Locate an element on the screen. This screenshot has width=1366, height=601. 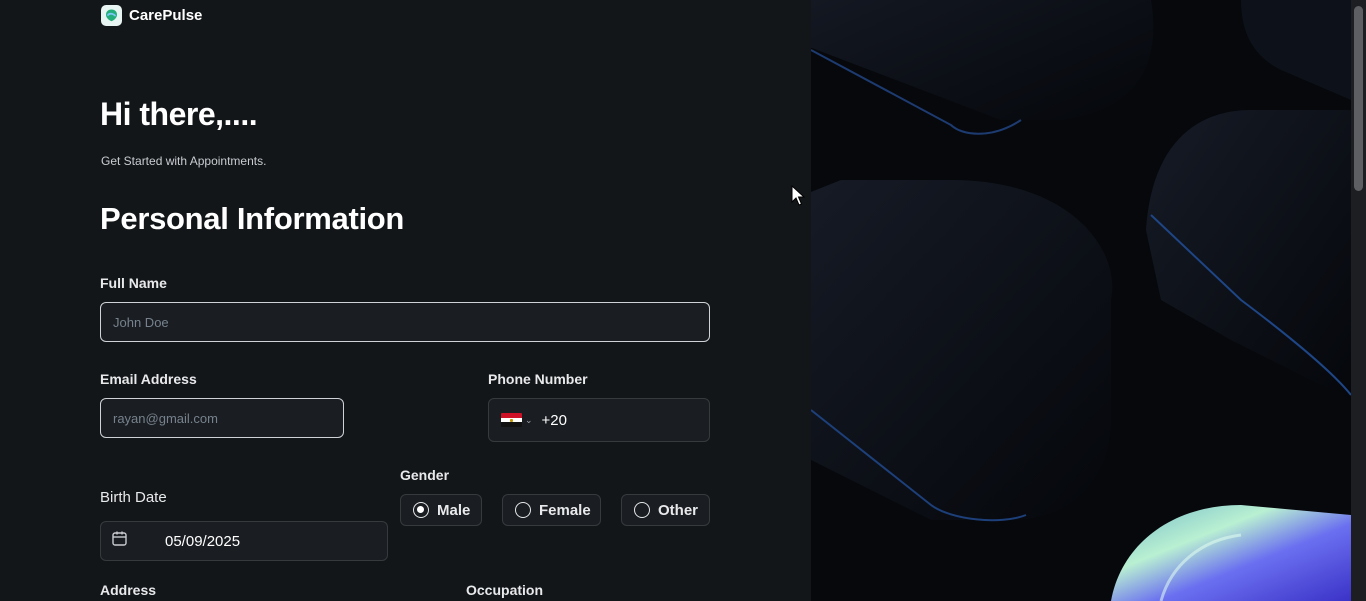
gender-option-female: Female is located at coordinates (551, 510).